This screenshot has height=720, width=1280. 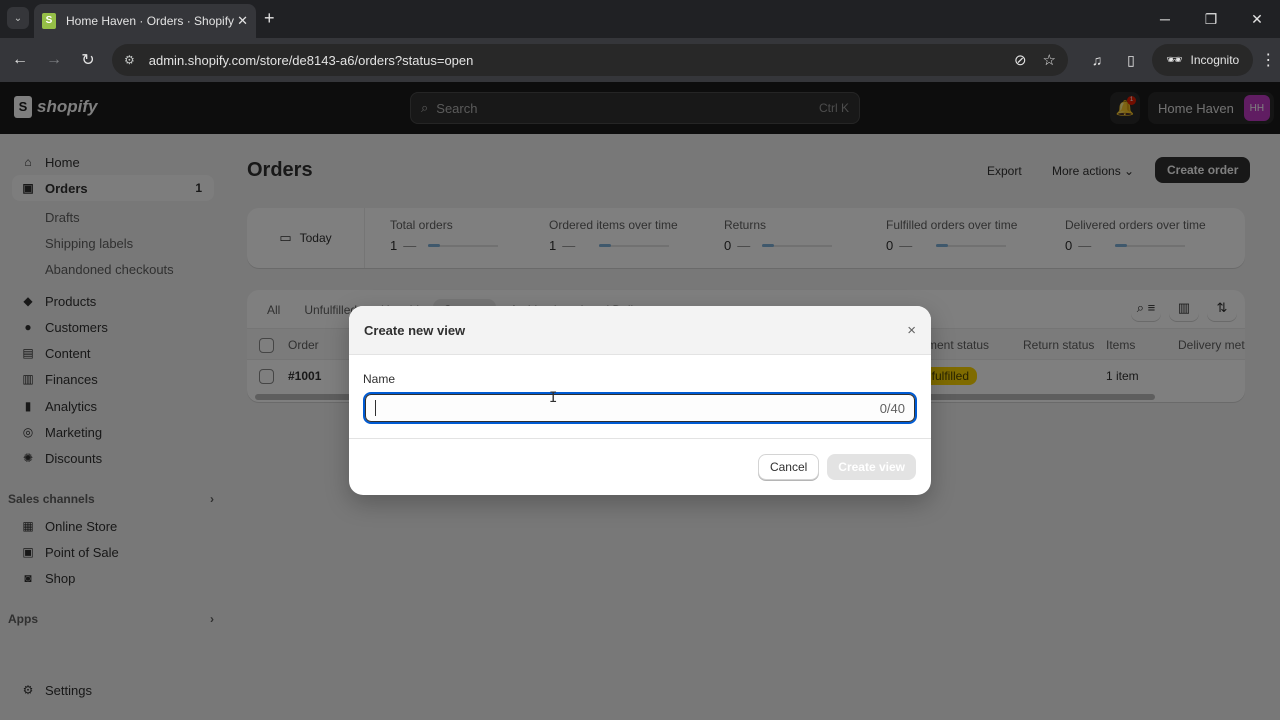 I want to click on window-controls: ─ ❐ ✕, so click(x=1211, y=19).